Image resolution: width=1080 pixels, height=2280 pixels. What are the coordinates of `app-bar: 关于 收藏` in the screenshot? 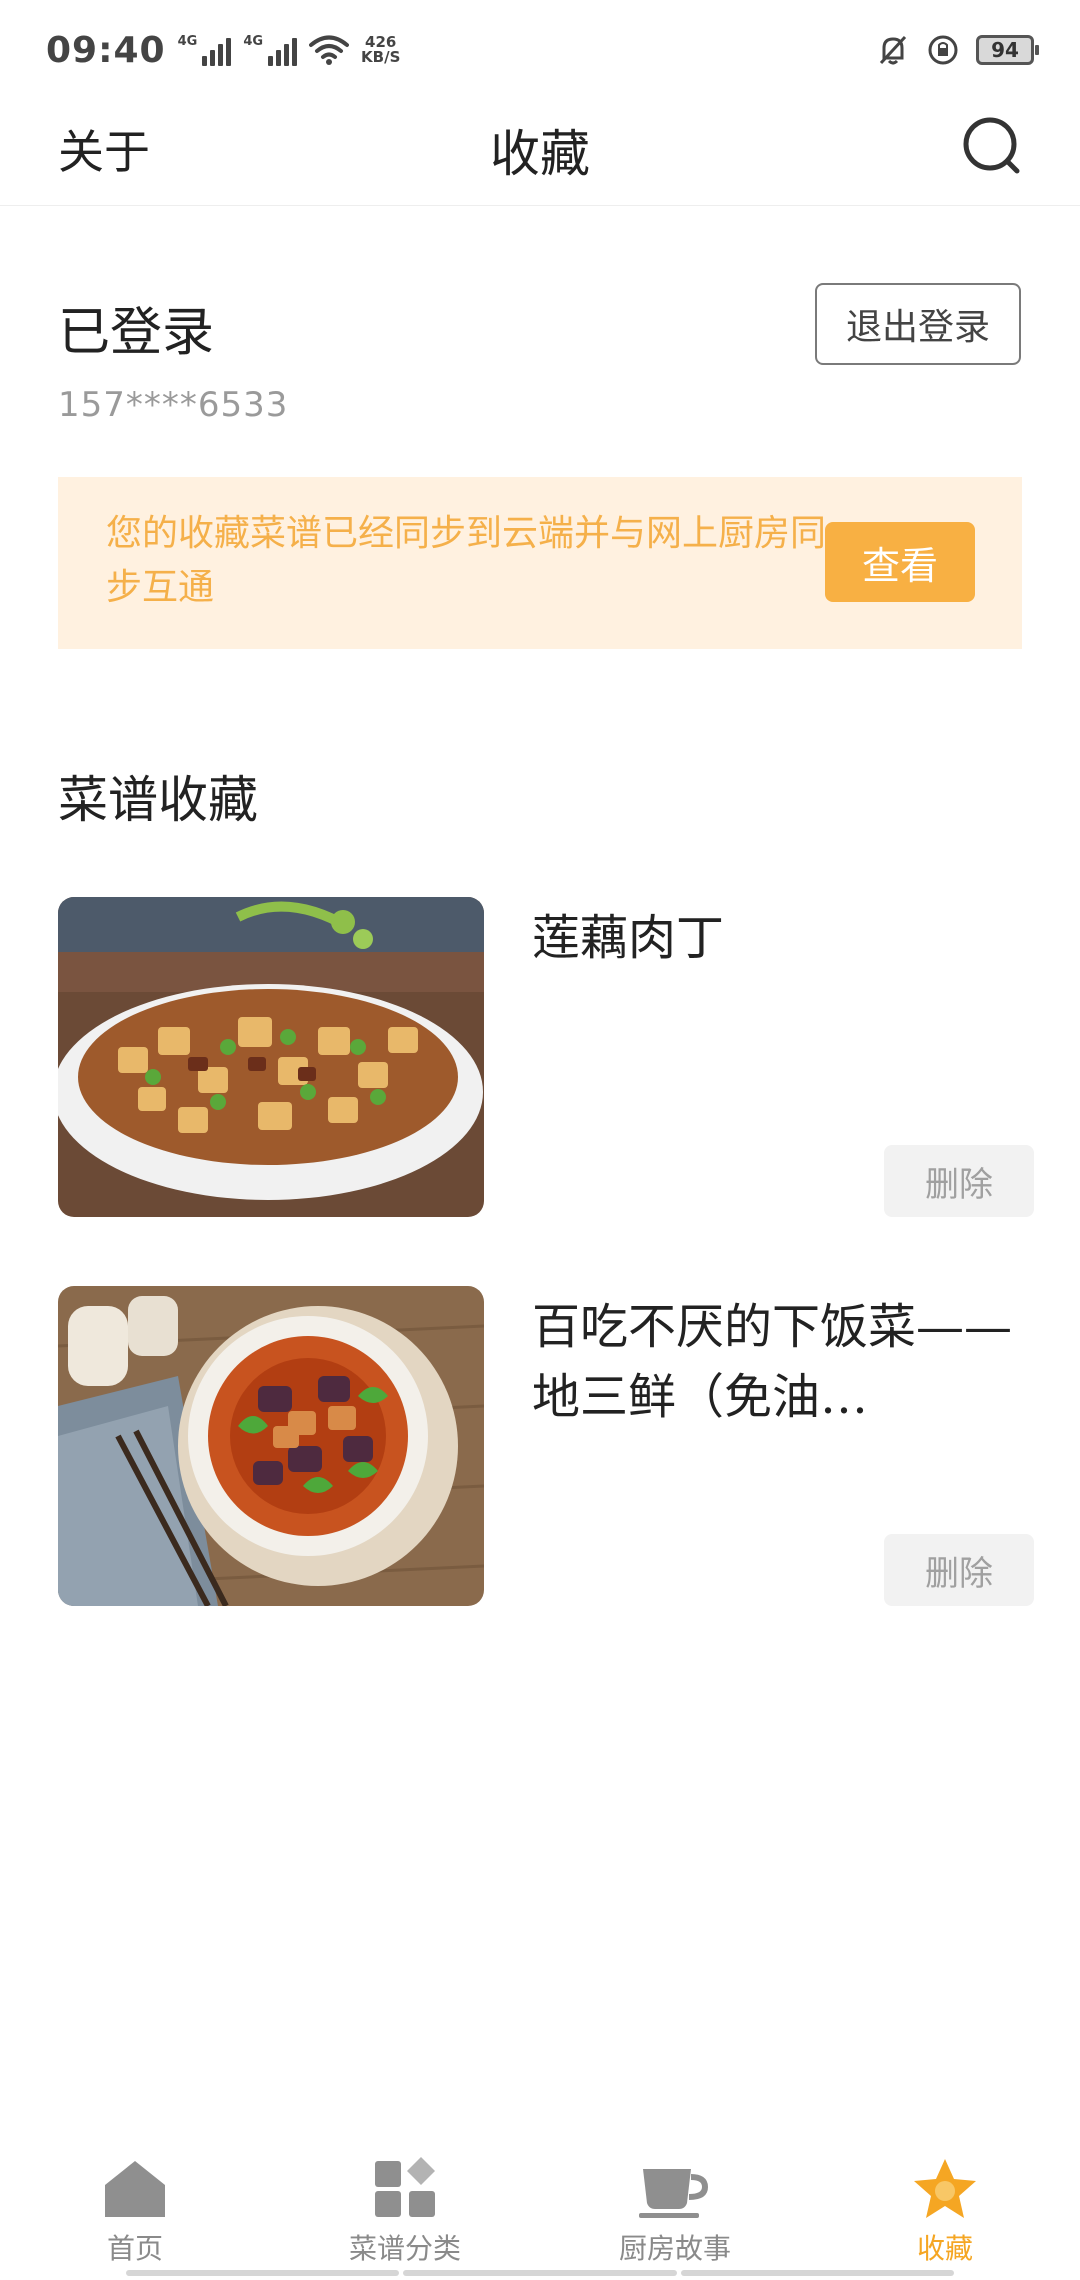 It's located at (540, 153).